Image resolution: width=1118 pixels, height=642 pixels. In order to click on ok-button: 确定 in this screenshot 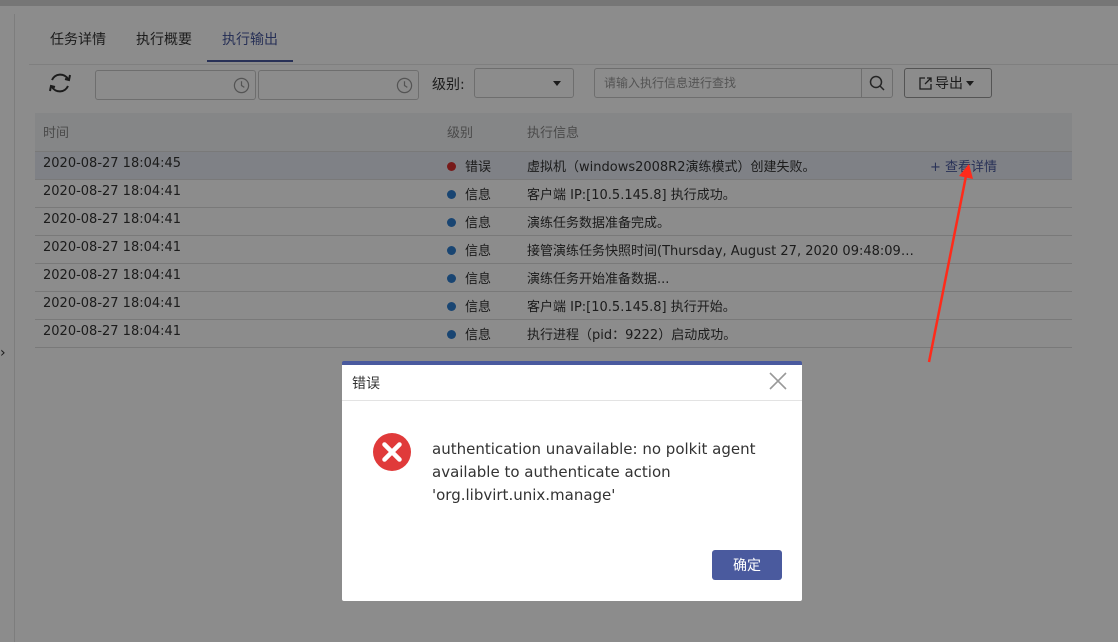, I will do `click(747, 565)`.